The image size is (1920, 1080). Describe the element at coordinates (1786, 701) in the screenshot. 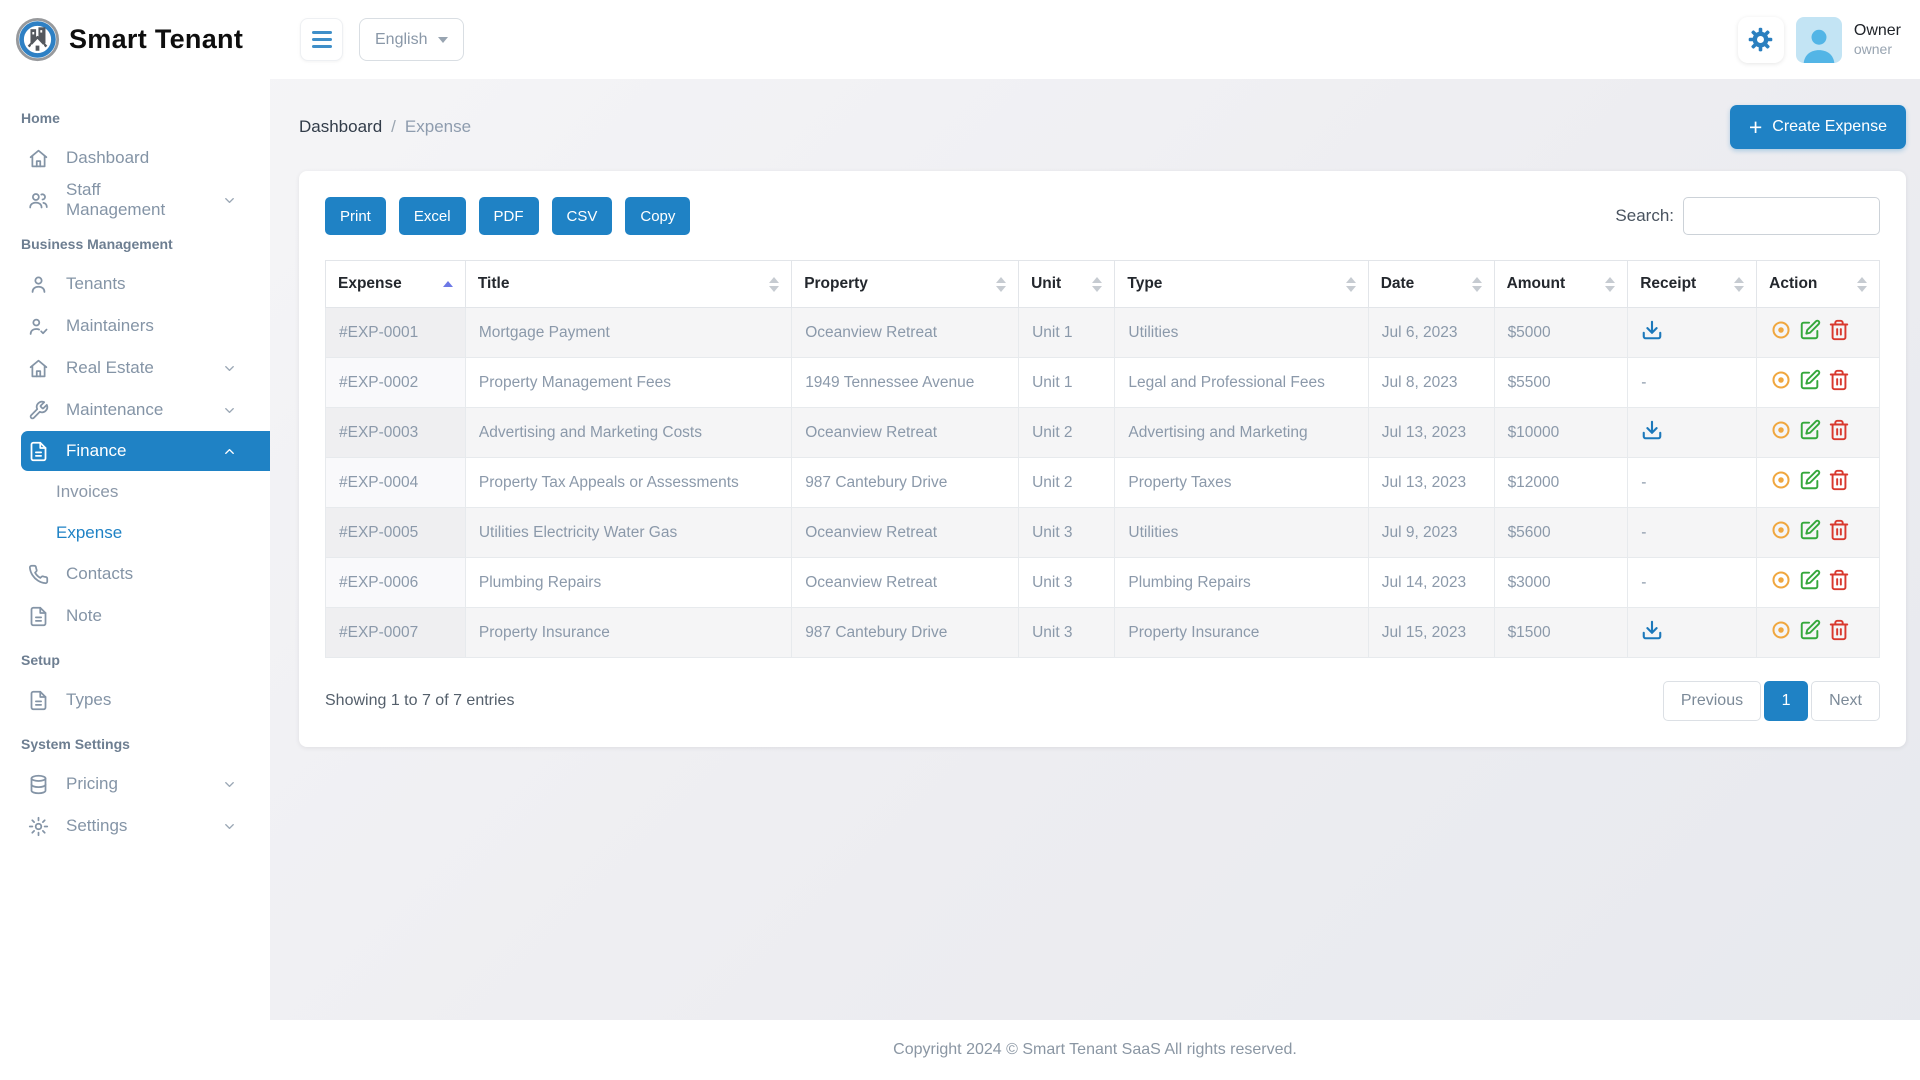

I see `pagination-page-1-button: 1` at that location.